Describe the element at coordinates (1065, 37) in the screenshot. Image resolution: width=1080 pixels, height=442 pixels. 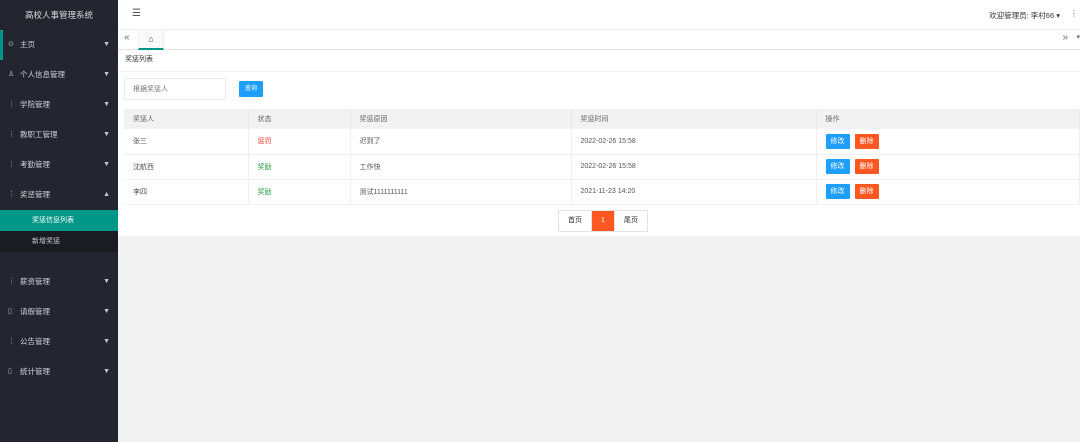
I see `scroll-right-icon: »` at that location.